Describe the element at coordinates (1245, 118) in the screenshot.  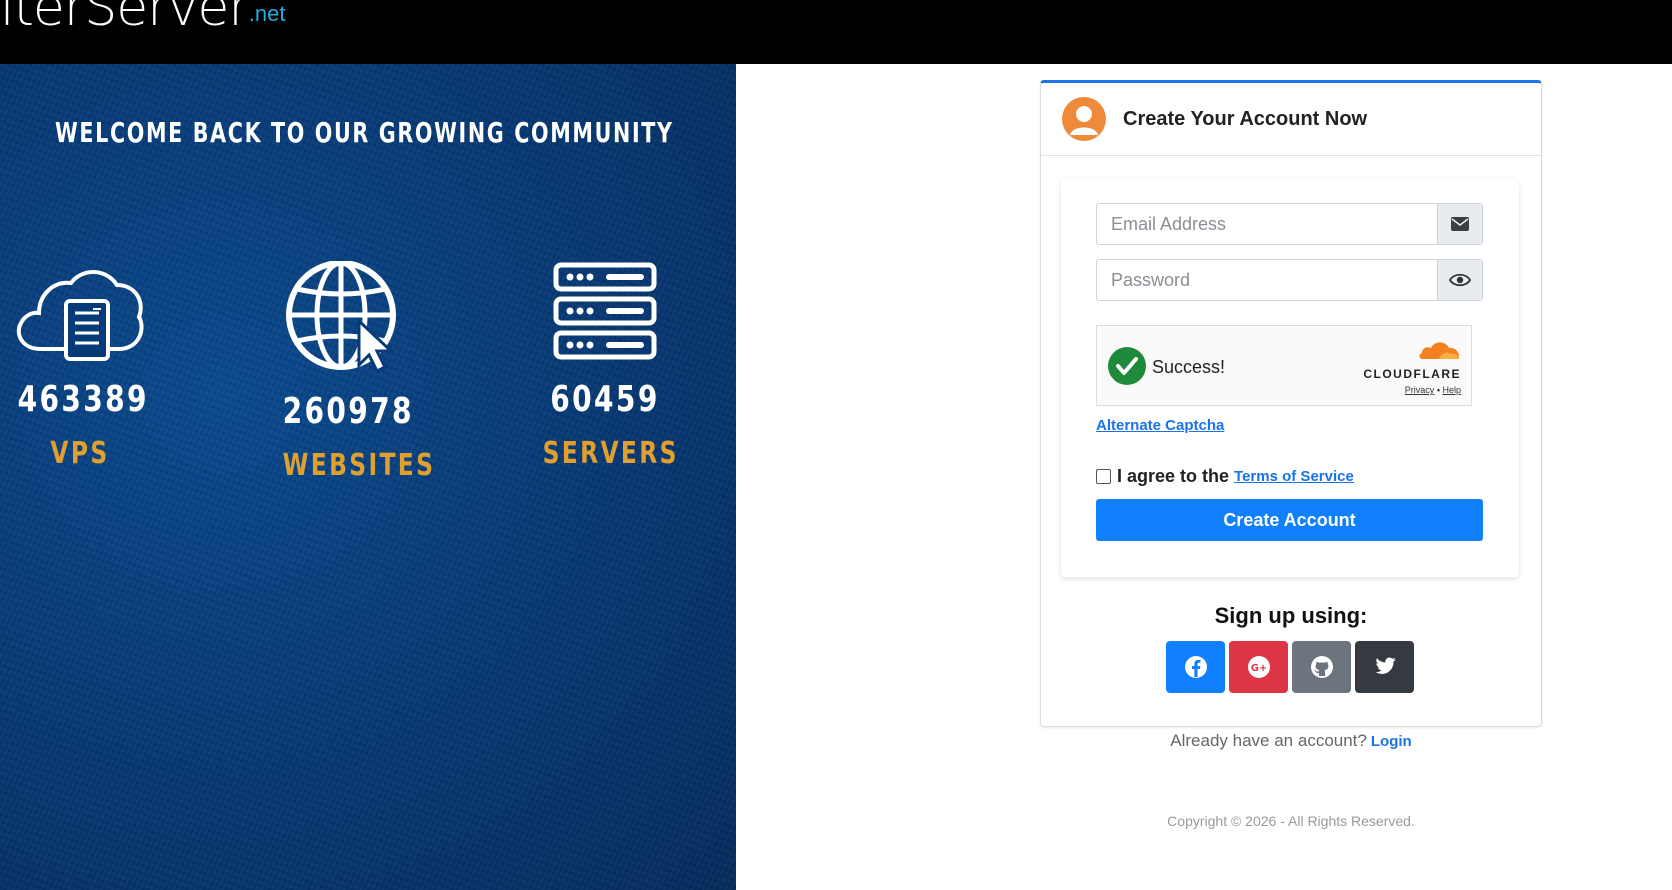
I see `card-title: Create Your Account Now` at that location.